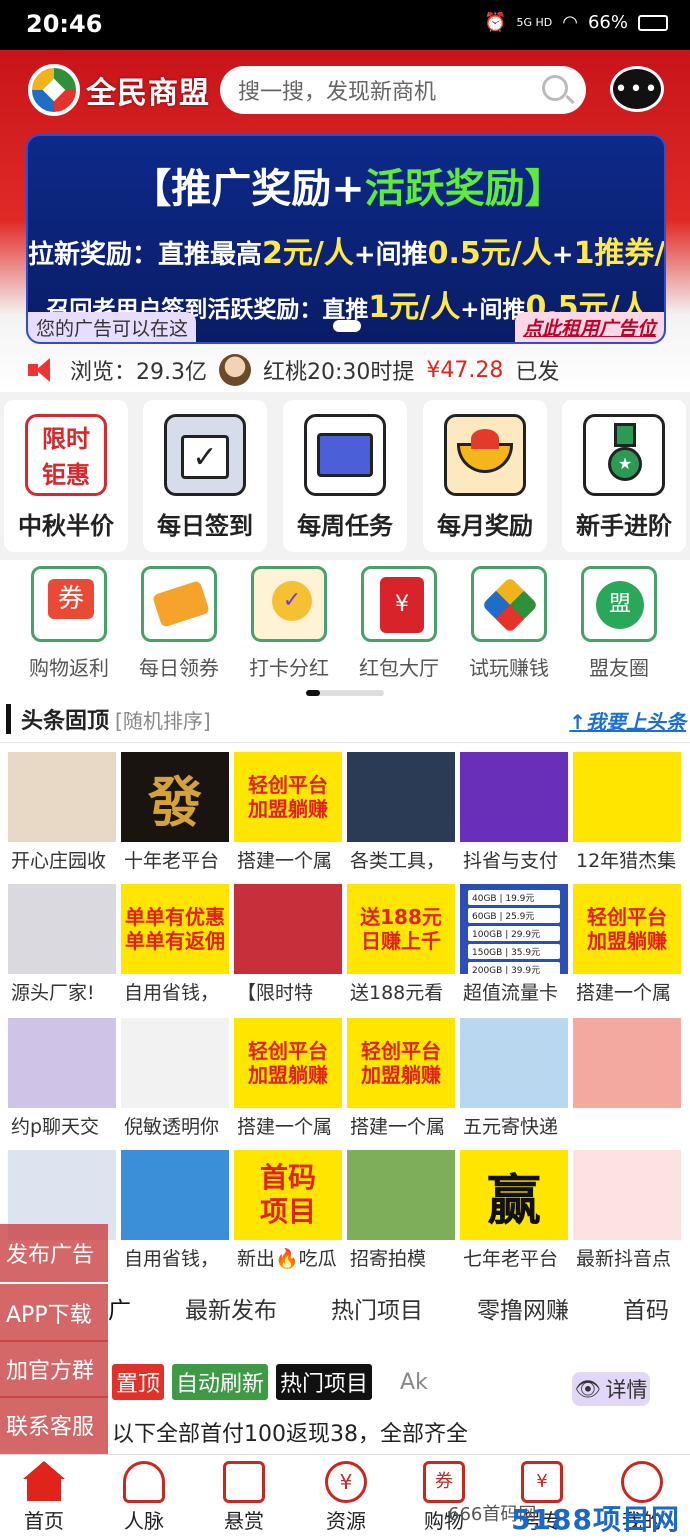 This screenshot has width=690, height=1538. I want to click on headline-tile-caption: 倪敏透明你, so click(181, 1125).